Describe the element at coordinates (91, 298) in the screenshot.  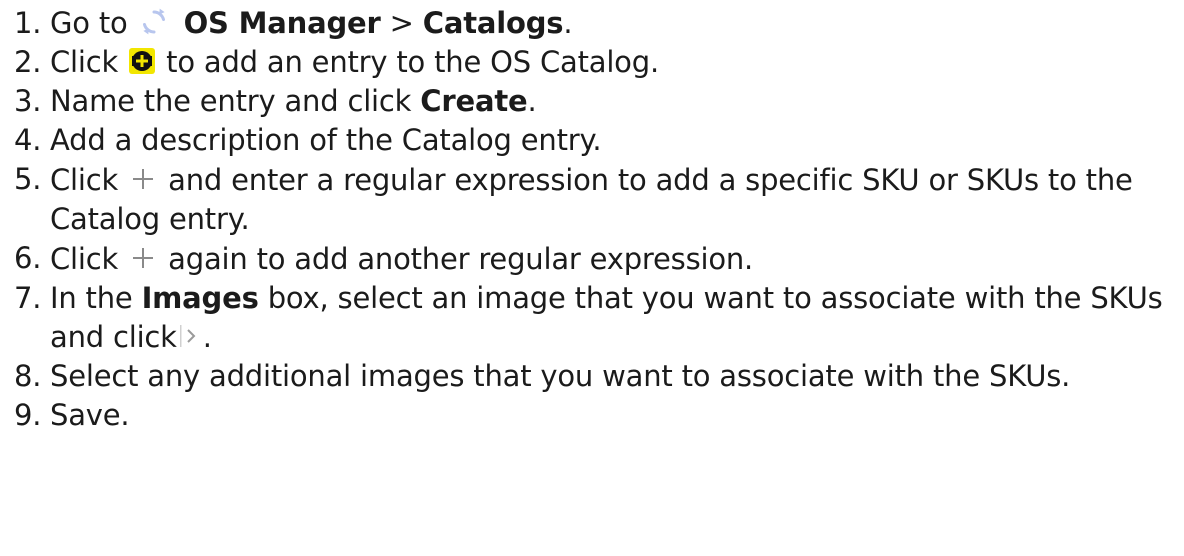
I see `step-text: In the` at that location.